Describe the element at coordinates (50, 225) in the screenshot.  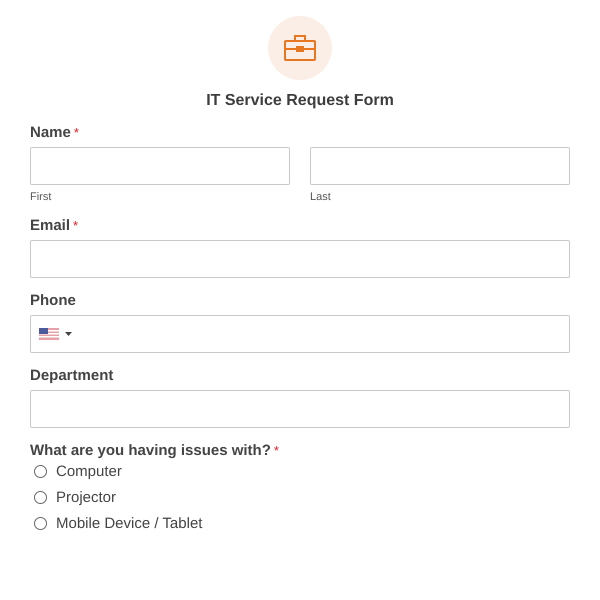
I see `field-label: Email` at that location.